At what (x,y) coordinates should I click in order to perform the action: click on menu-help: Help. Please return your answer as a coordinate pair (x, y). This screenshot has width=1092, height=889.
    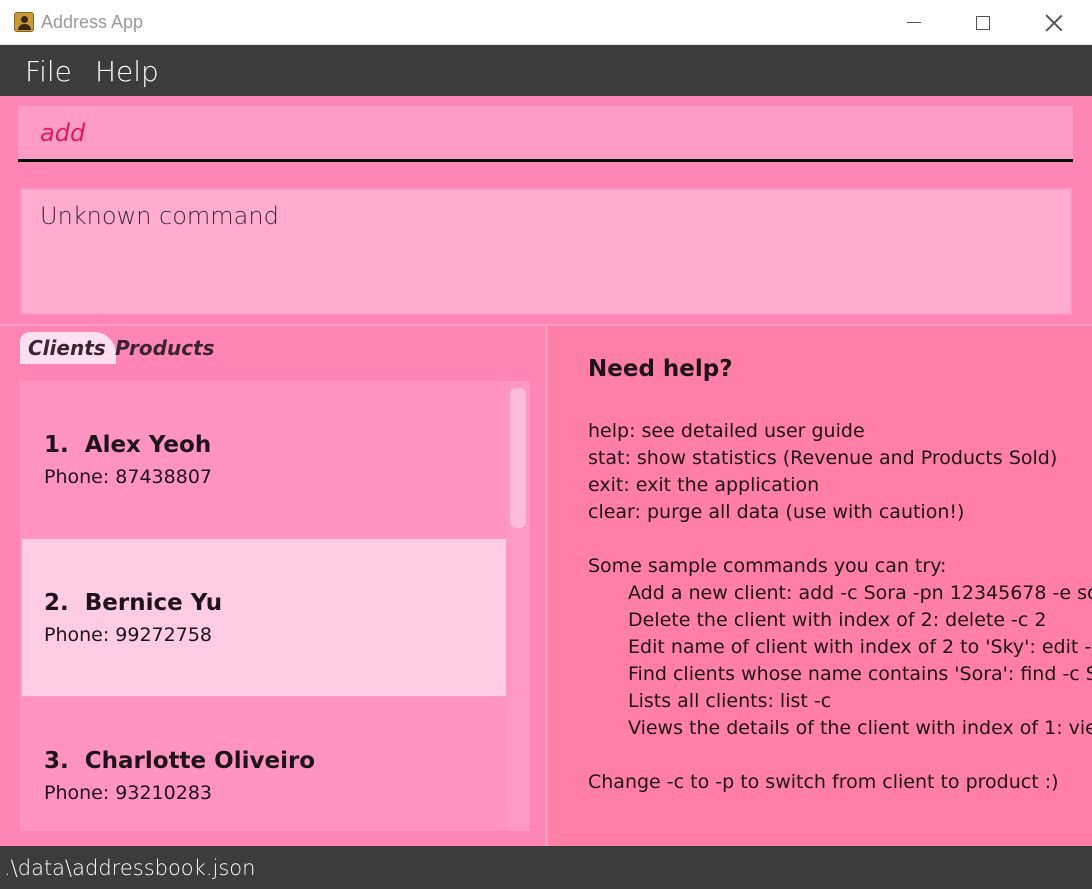
    Looking at the image, I should click on (127, 71).